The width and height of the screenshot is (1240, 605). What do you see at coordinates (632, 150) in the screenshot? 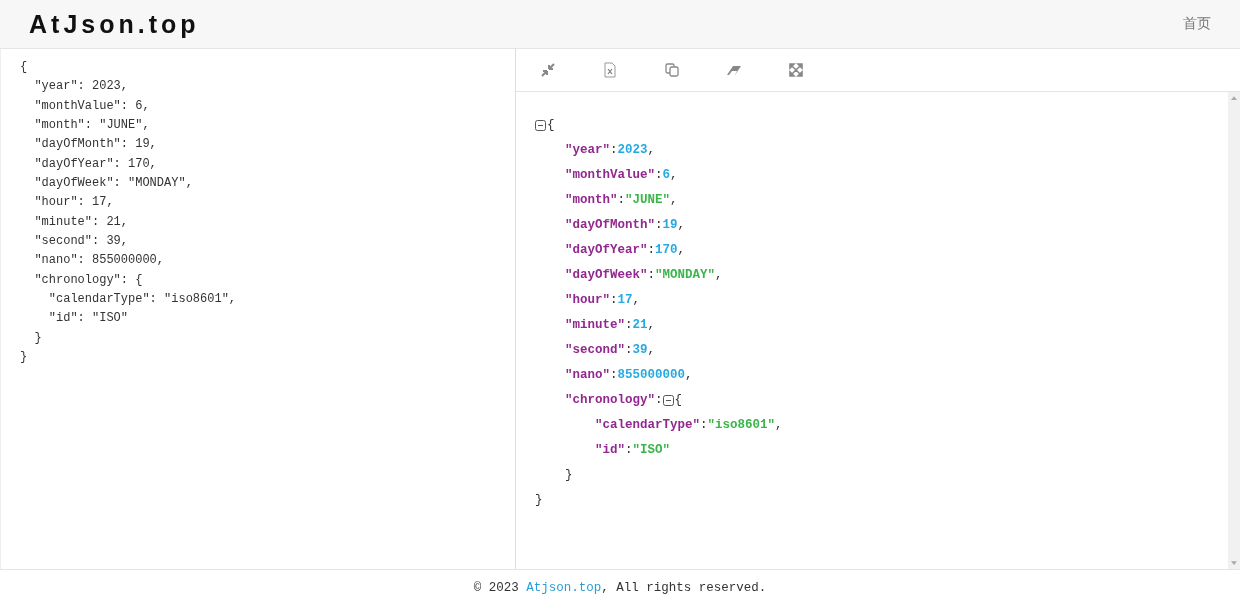
I see `number-value: 2023` at bounding box center [632, 150].